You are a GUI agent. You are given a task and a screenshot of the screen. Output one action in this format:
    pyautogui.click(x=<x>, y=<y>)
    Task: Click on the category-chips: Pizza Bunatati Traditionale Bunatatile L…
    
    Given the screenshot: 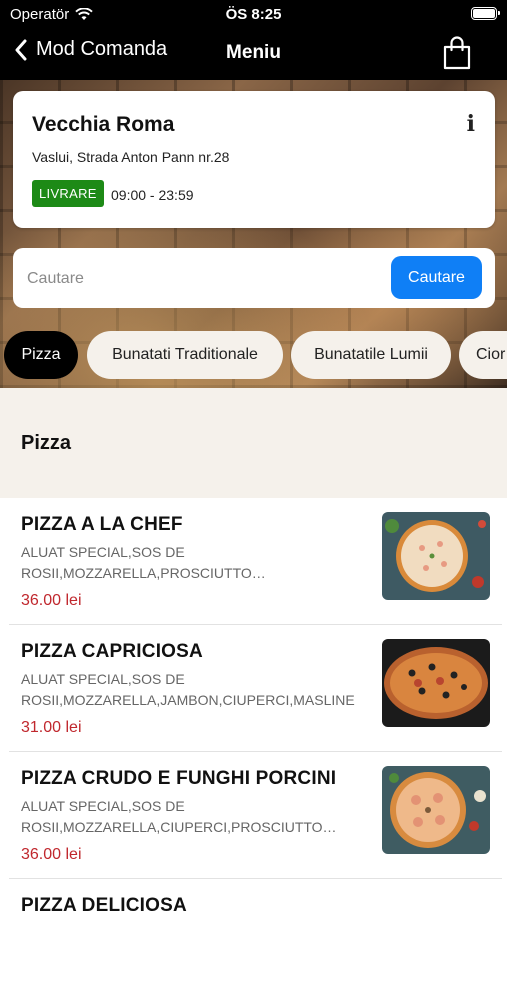 What is the action you would take?
    pyautogui.click(x=253, y=355)
    